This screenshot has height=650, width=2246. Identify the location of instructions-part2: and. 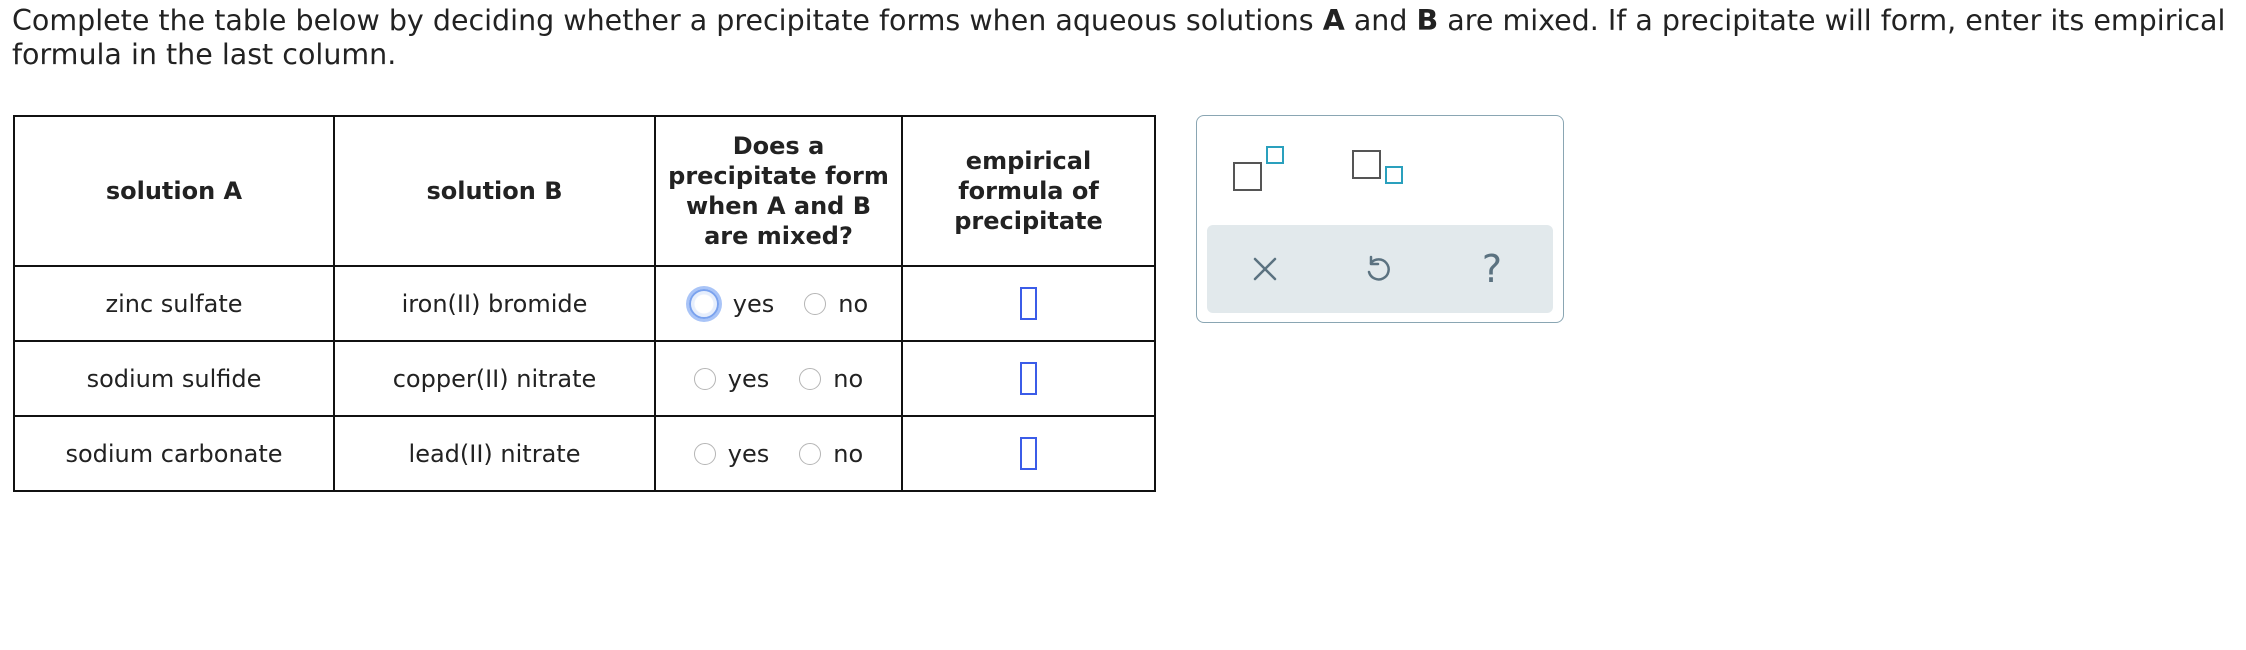
(1380, 20).